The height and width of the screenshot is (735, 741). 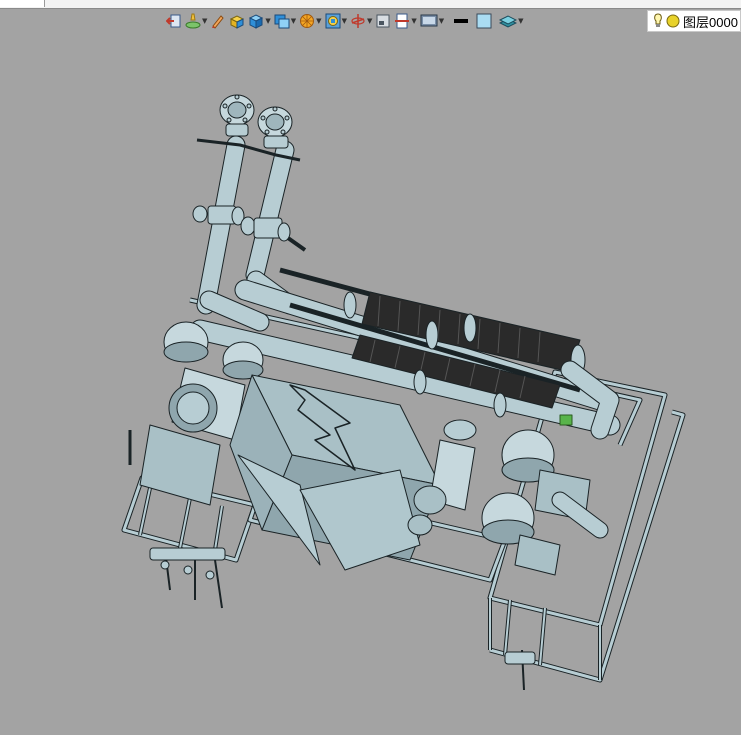 I want to click on display-mode-dropdown-arrow: ▼, so click(x=293, y=21).